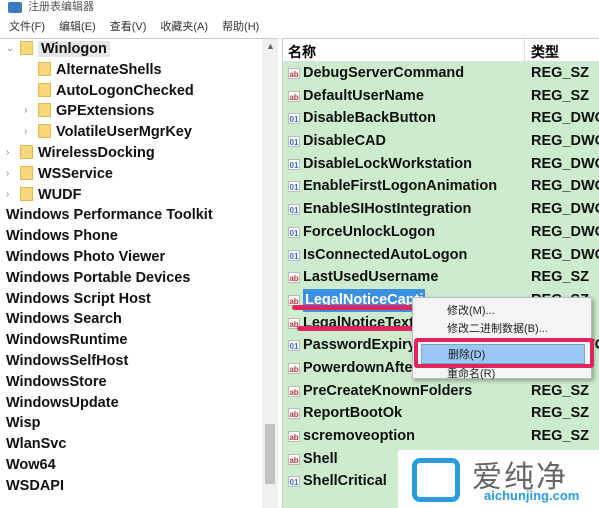 This screenshot has height=508, width=599. What do you see at coordinates (131, 215) in the screenshot?
I see `tree-item: Windows Performance Toolkit` at bounding box center [131, 215].